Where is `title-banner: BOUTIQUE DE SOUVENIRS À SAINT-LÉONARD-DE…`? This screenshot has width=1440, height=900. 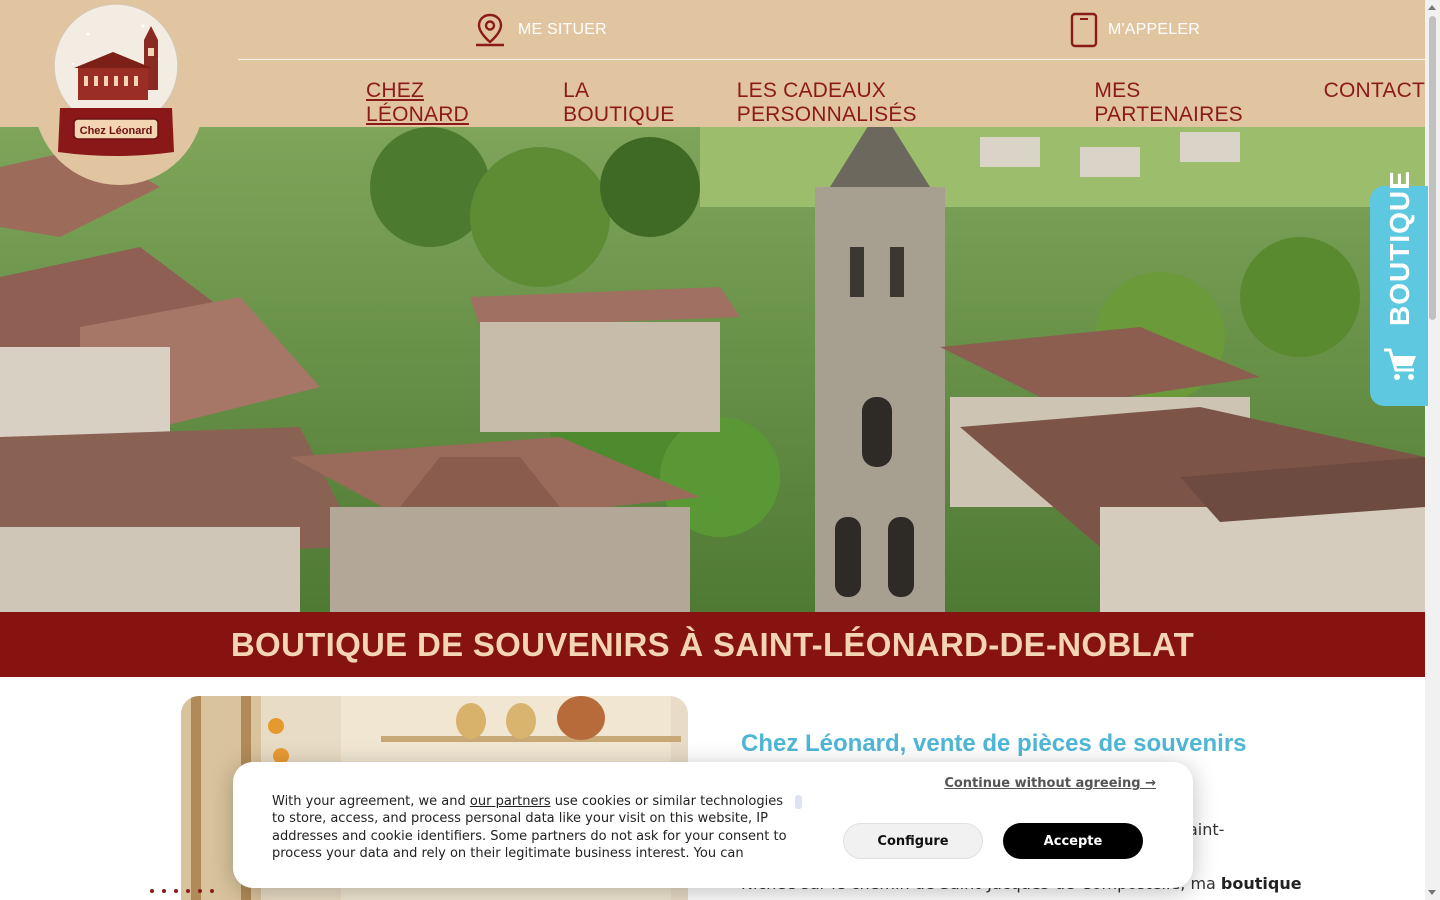 title-banner: BOUTIQUE DE SOUVENIRS À SAINT-LÉONARD-DE… is located at coordinates (712, 644).